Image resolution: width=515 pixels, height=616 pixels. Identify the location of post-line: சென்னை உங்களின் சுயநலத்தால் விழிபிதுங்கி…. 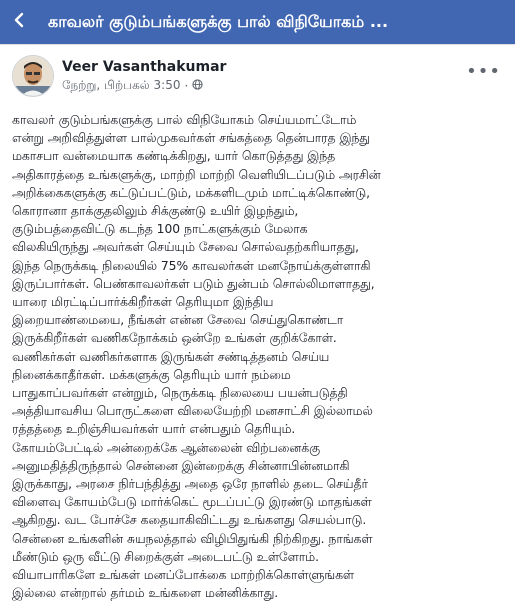
(192, 538).